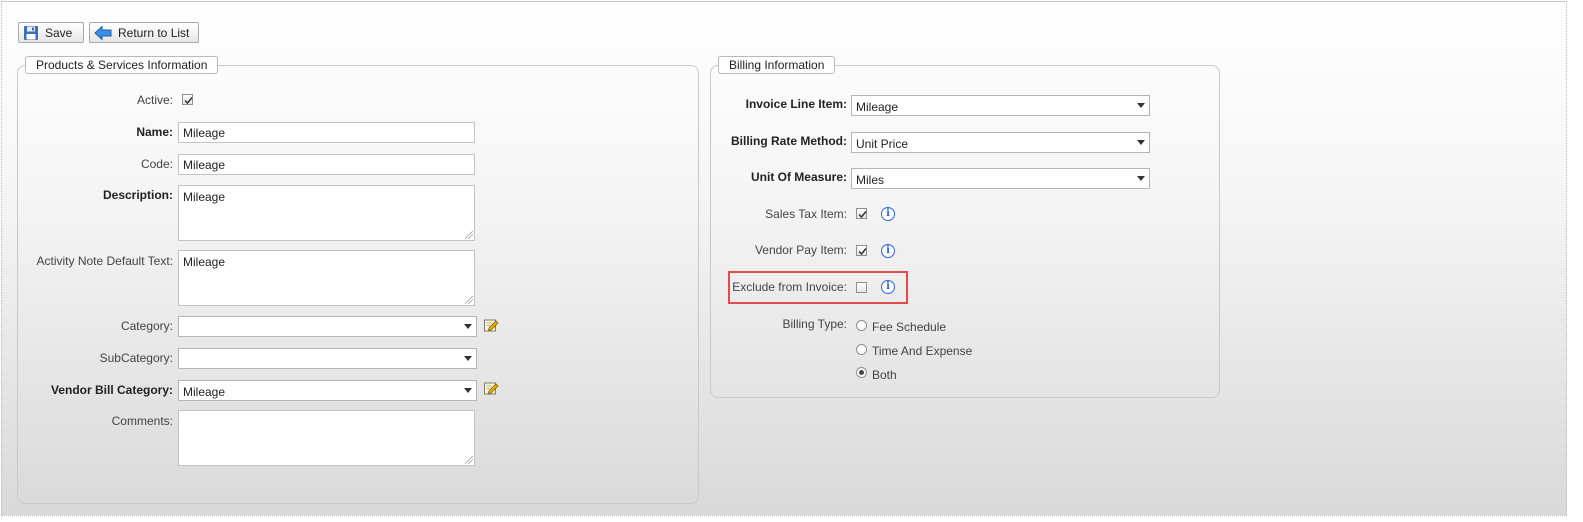 Image resolution: width=1583 pixels, height=522 pixels. I want to click on vendor-bill-category-dropdown: Mileage, so click(327, 390).